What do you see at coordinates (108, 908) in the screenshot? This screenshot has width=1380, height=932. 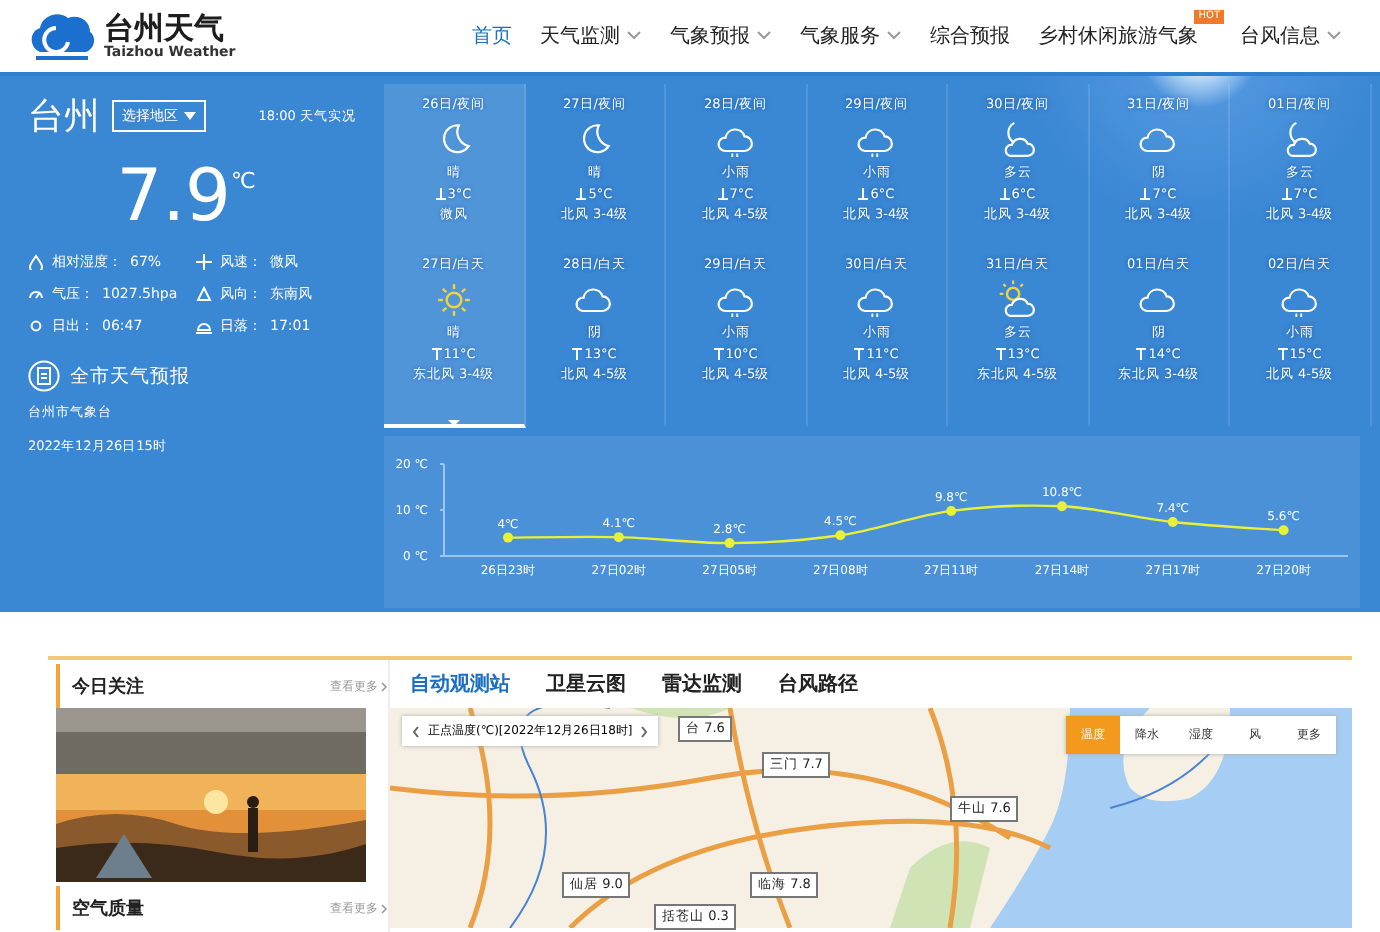 I see `section-title: 空气质量` at bounding box center [108, 908].